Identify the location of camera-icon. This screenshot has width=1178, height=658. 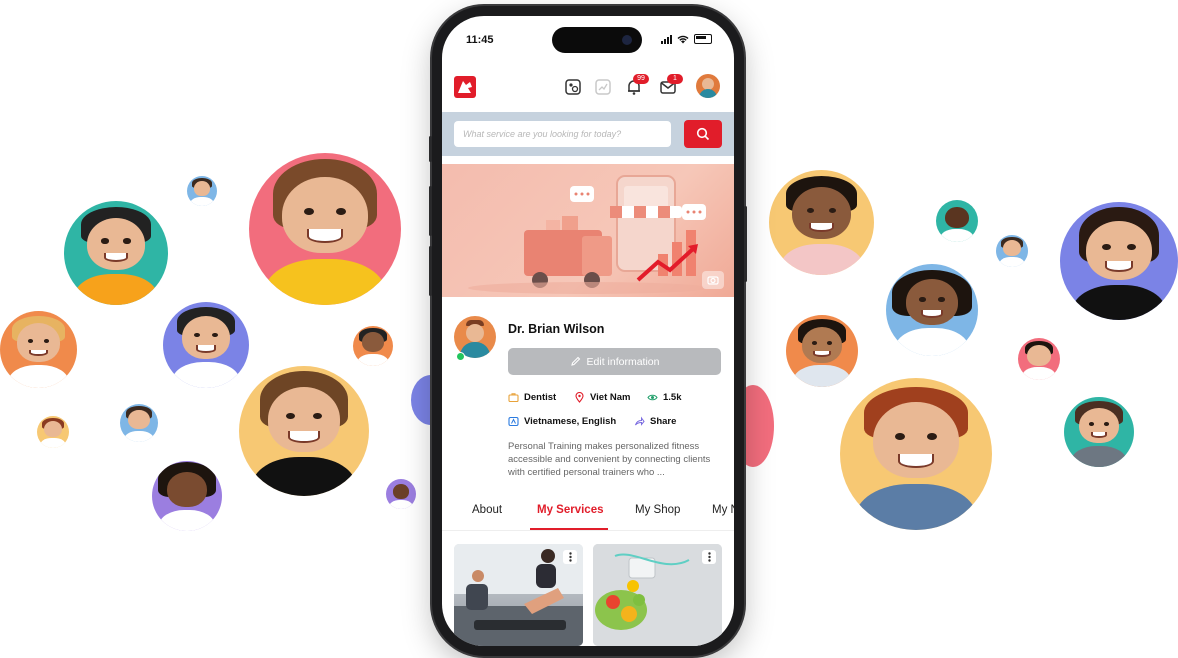
(713, 280).